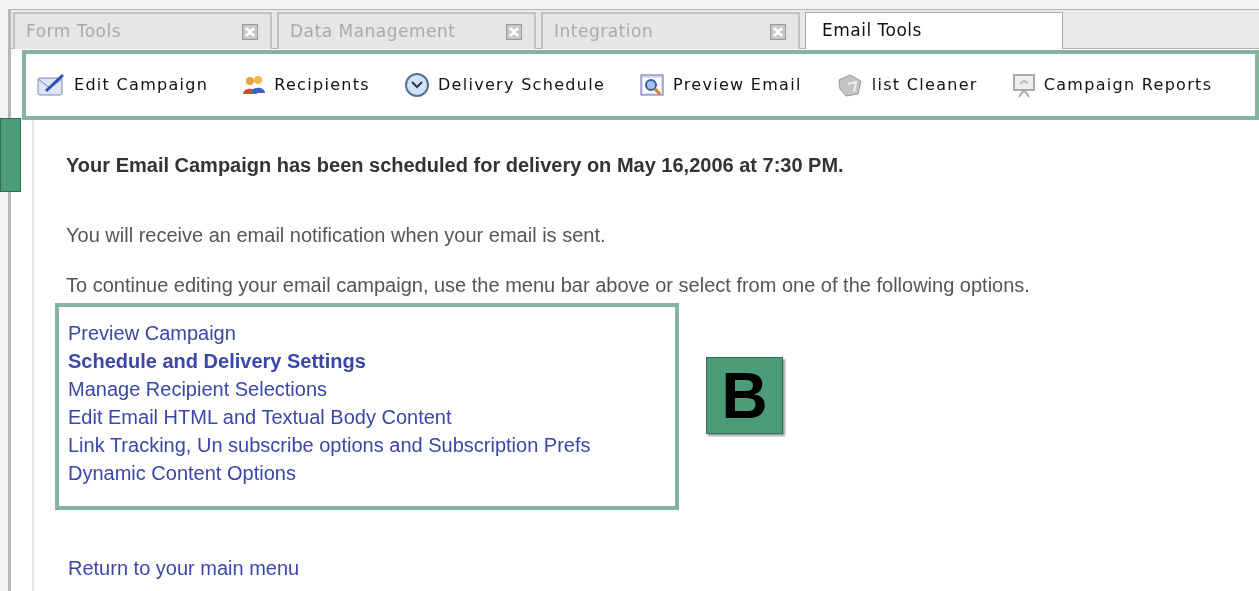  Describe the element at coordinates (1023, 85) in the screenshot. I see `presentation-board-icon` at that location.